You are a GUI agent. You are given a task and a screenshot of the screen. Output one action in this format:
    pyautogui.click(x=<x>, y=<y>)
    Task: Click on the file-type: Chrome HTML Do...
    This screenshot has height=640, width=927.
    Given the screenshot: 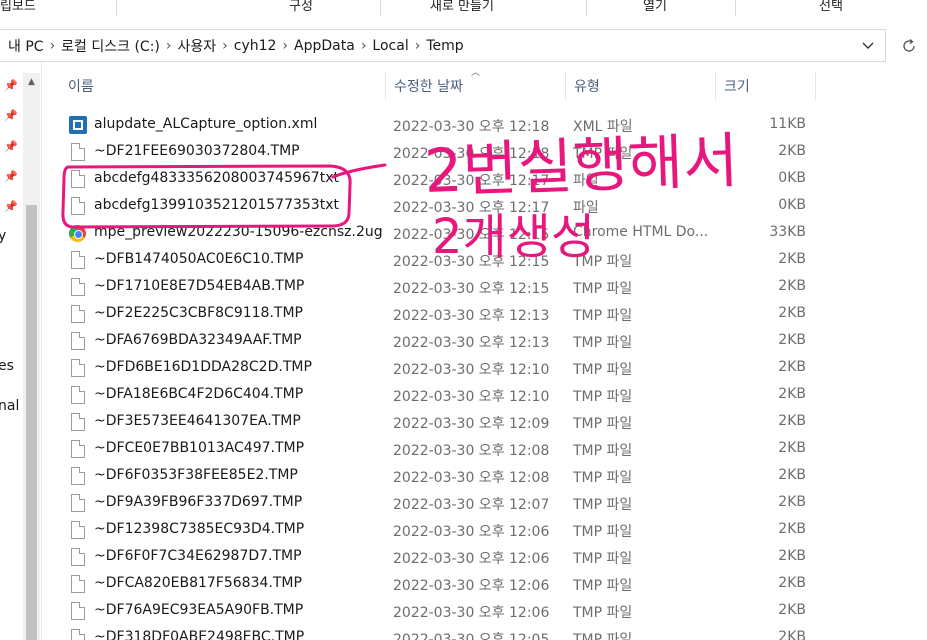 What is the action you would take?
    pyautogui.click(x=641, y=232)
    